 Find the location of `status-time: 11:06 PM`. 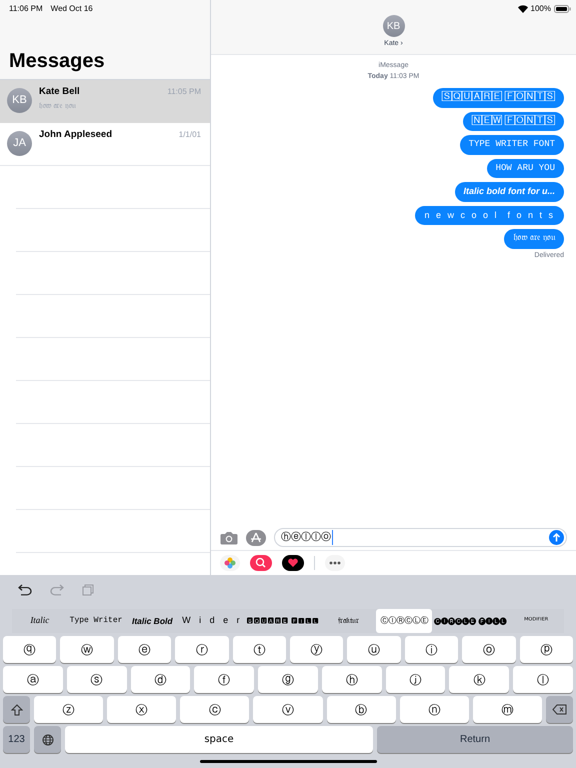

status-time: 11:06 PM is located at coordinates (26, 9).